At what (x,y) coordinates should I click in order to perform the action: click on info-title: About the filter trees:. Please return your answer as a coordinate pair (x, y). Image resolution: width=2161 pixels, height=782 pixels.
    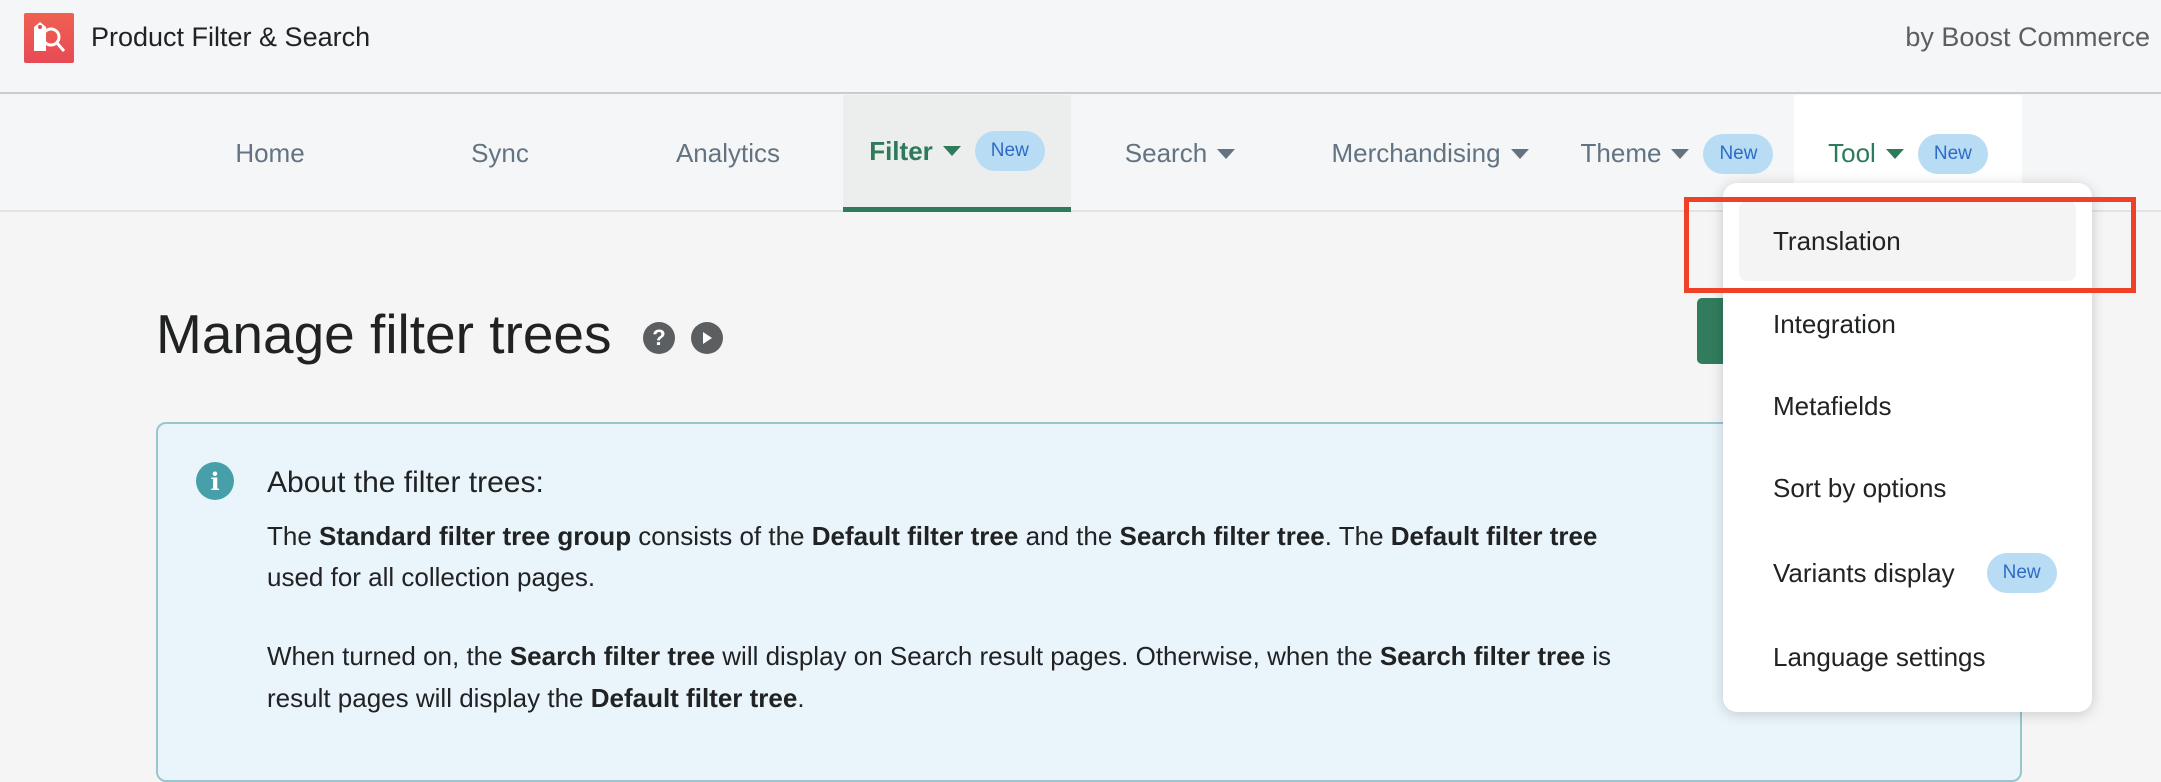
    Looking at the image, I should click on (405, 482).